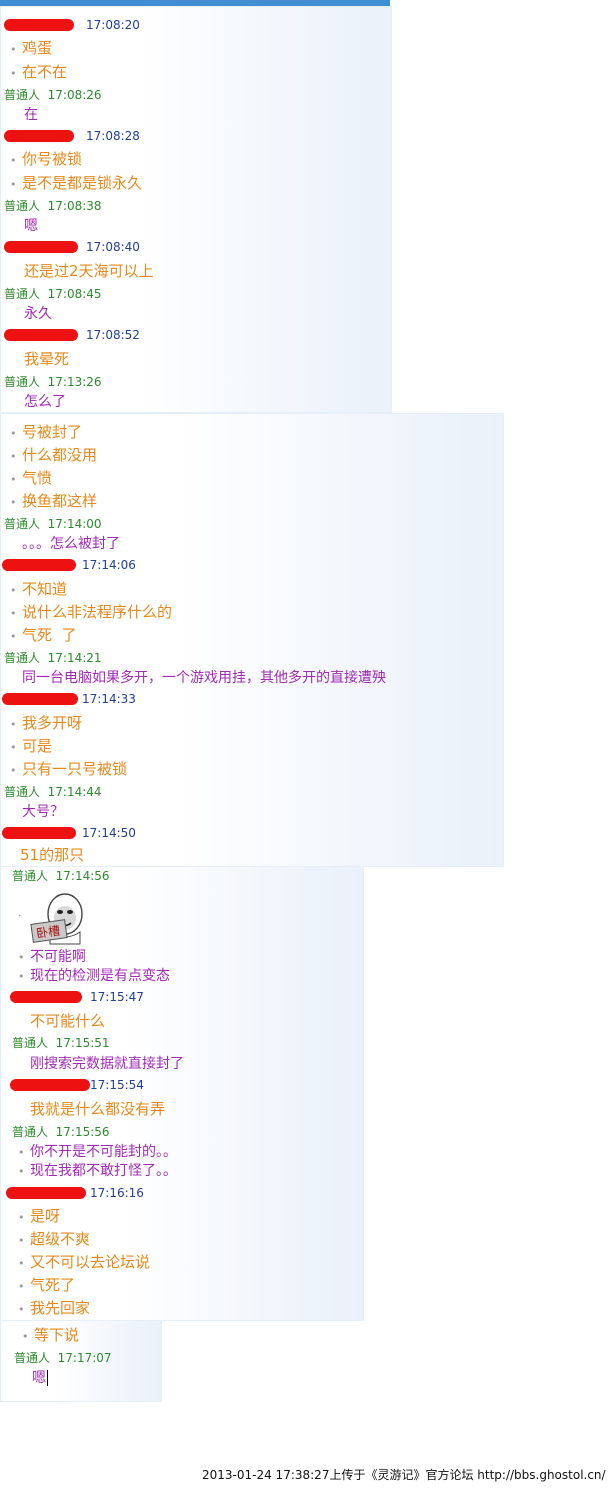 The height and width of the screenshot is (1500, 614). I want to click on message-header: 17:14:06, so click(72, 565).